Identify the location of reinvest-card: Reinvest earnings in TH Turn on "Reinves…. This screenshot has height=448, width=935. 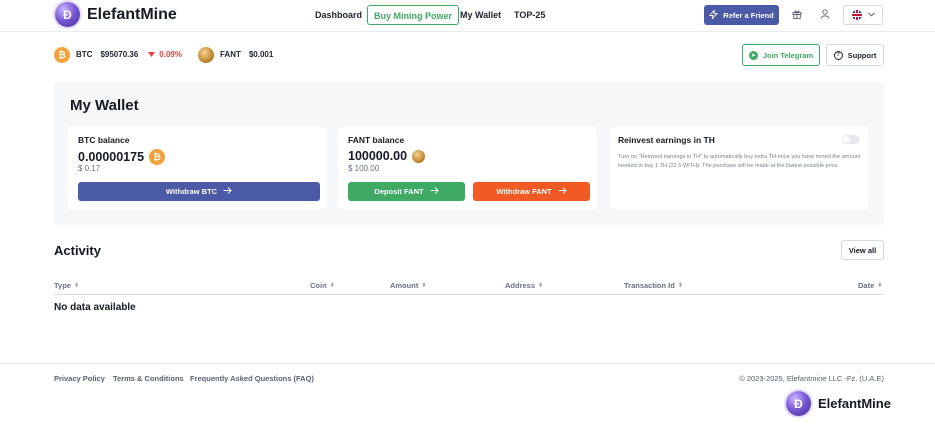
(739, 168).